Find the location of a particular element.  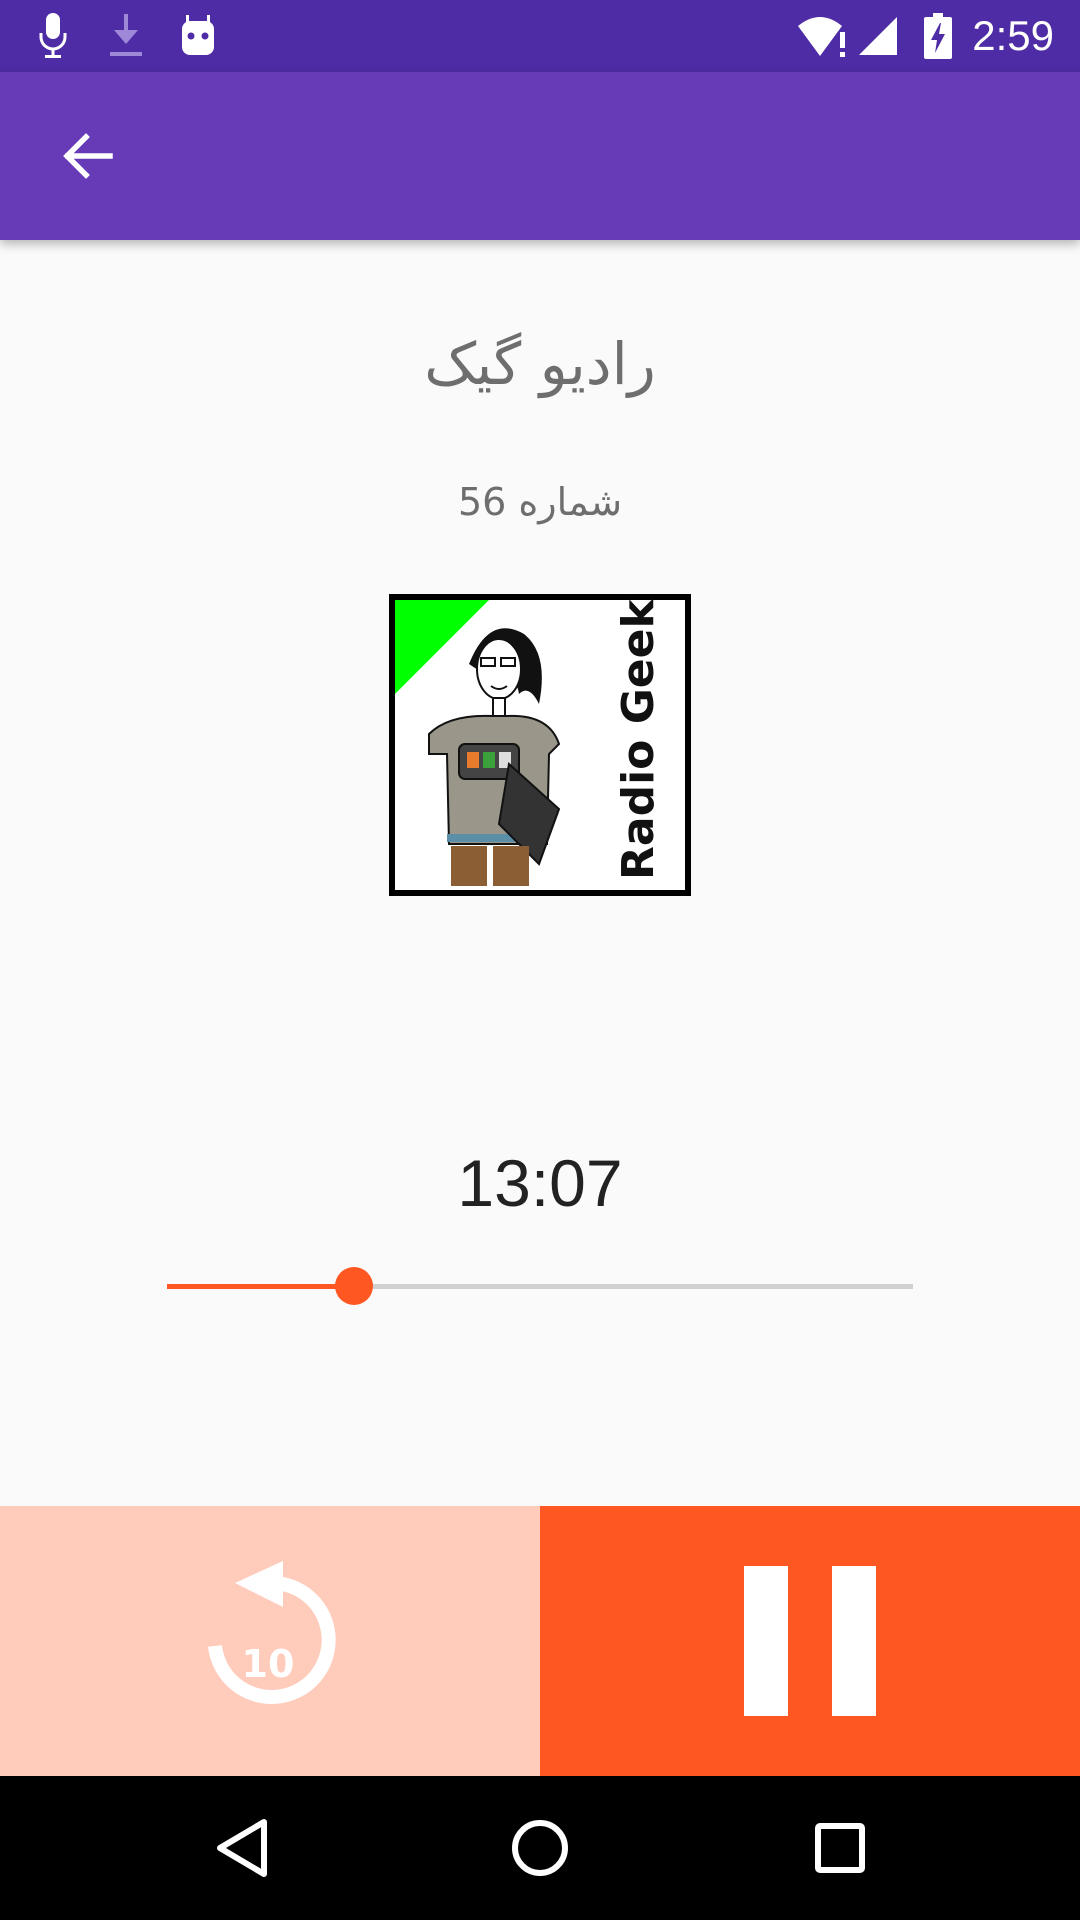

pause-icon is located at coordinates (810, 1641).